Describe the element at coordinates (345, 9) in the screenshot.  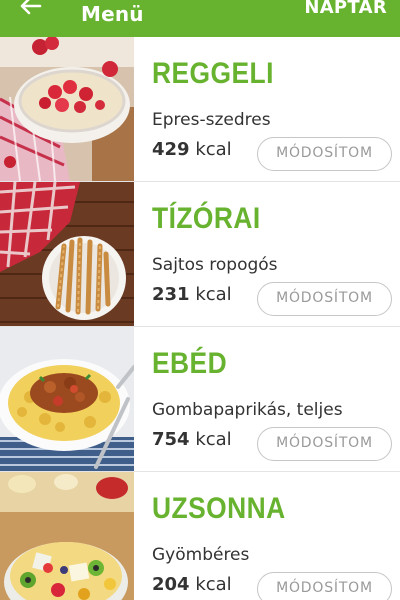
I see `calendar-button: NAPTÁR` at that location.